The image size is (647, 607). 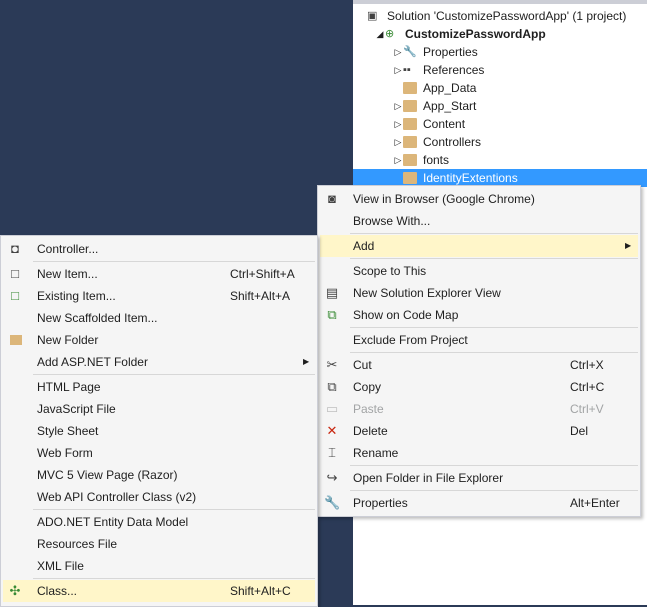 I want to click on menu-item-shortcut: Alt+Enter, so click(x=595, y=503).